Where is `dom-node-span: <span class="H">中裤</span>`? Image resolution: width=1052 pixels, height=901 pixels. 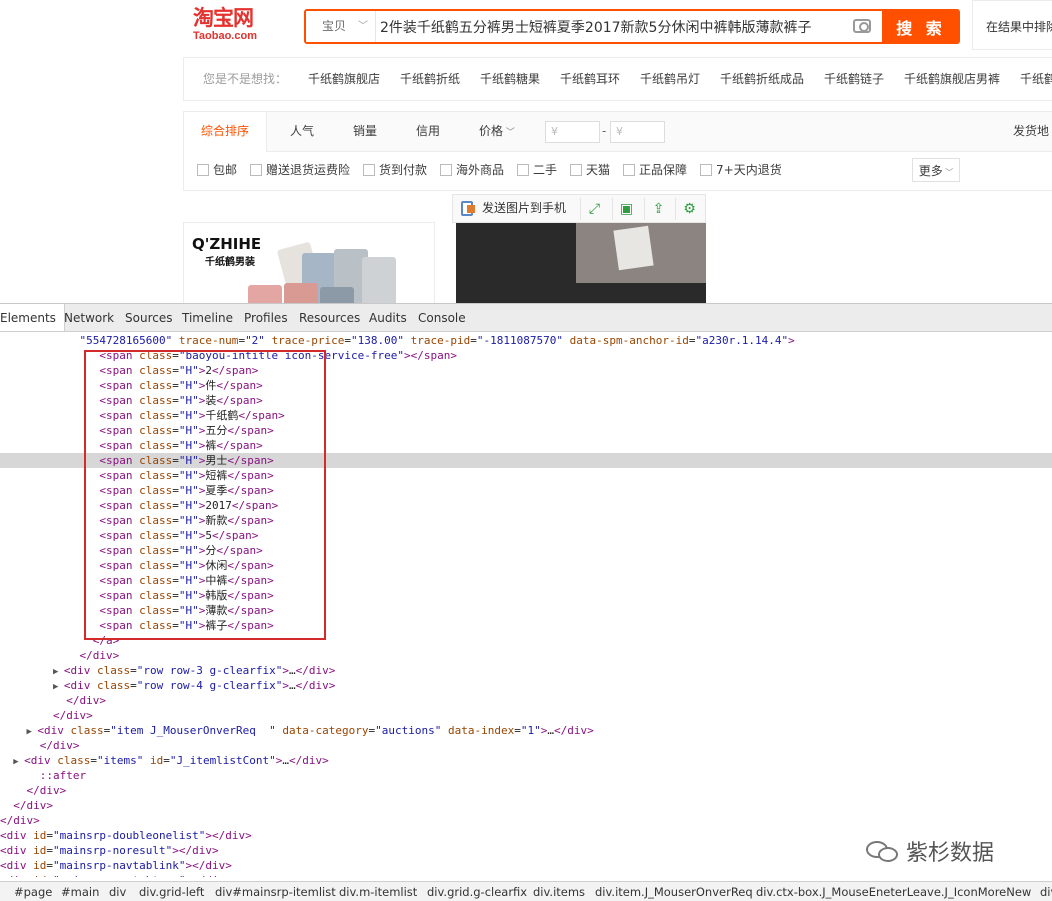
dom-node-span: <span class="H">中裤</span> is located at coordinates (526, 580).